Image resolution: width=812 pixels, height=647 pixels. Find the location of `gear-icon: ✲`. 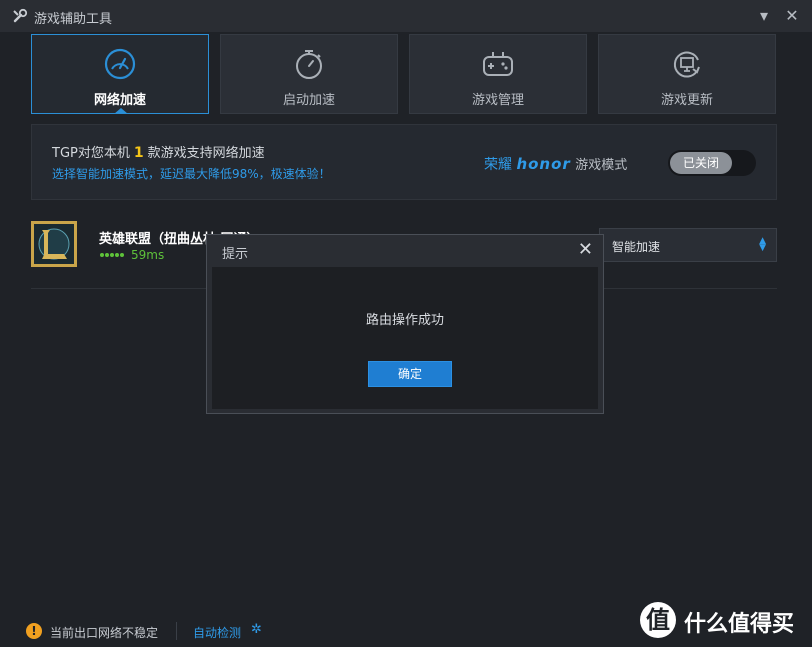

gear-icon: ✲ is located at coordinates (256, 629).